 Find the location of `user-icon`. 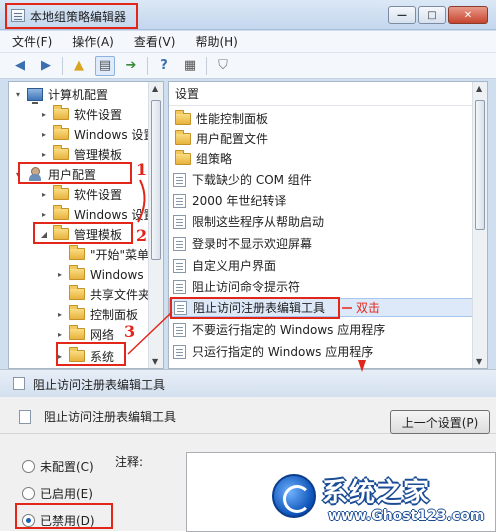

user-icon is located at coordinates (35, 174).